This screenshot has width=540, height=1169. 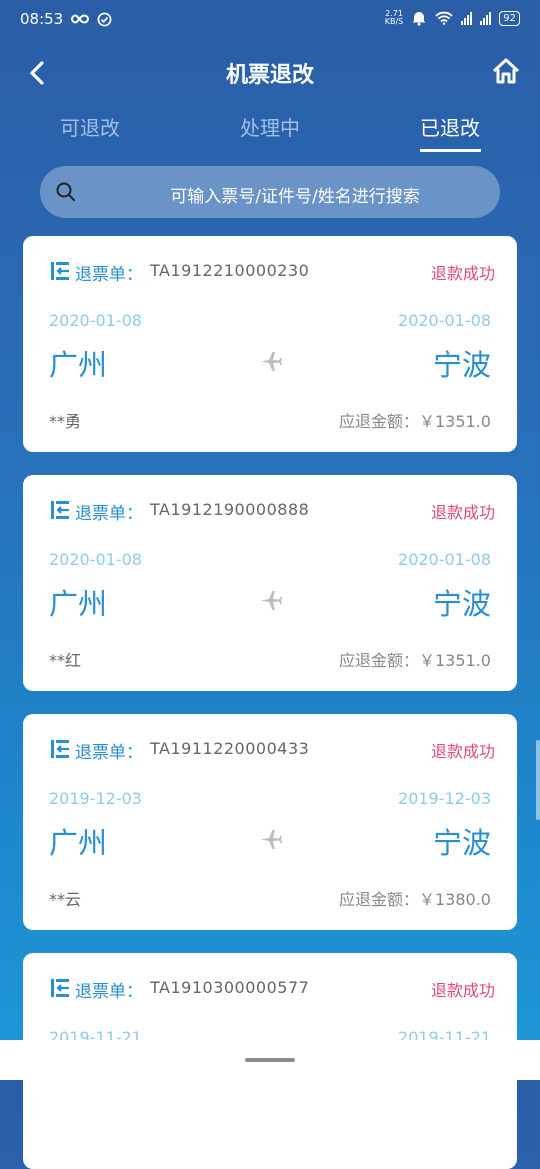 What do you see at coordinates (444, 798) in the screenshot?
I see `arrival-date: 2019-12-03` at bounding box center [444, 798].